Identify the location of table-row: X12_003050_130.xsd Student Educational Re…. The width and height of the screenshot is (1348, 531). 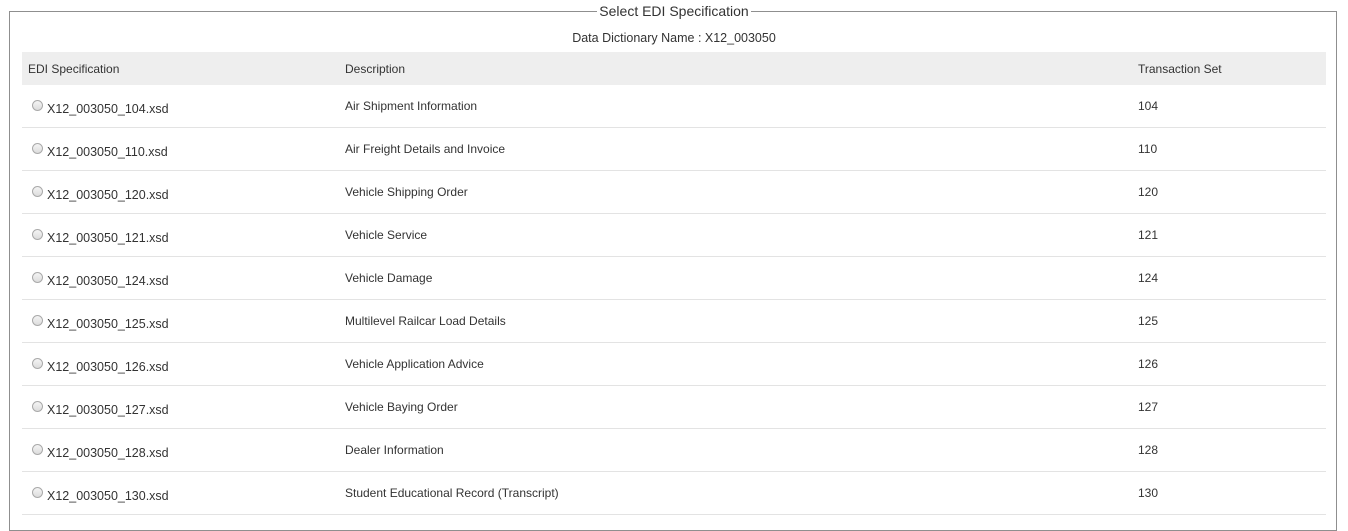
(674, 493).